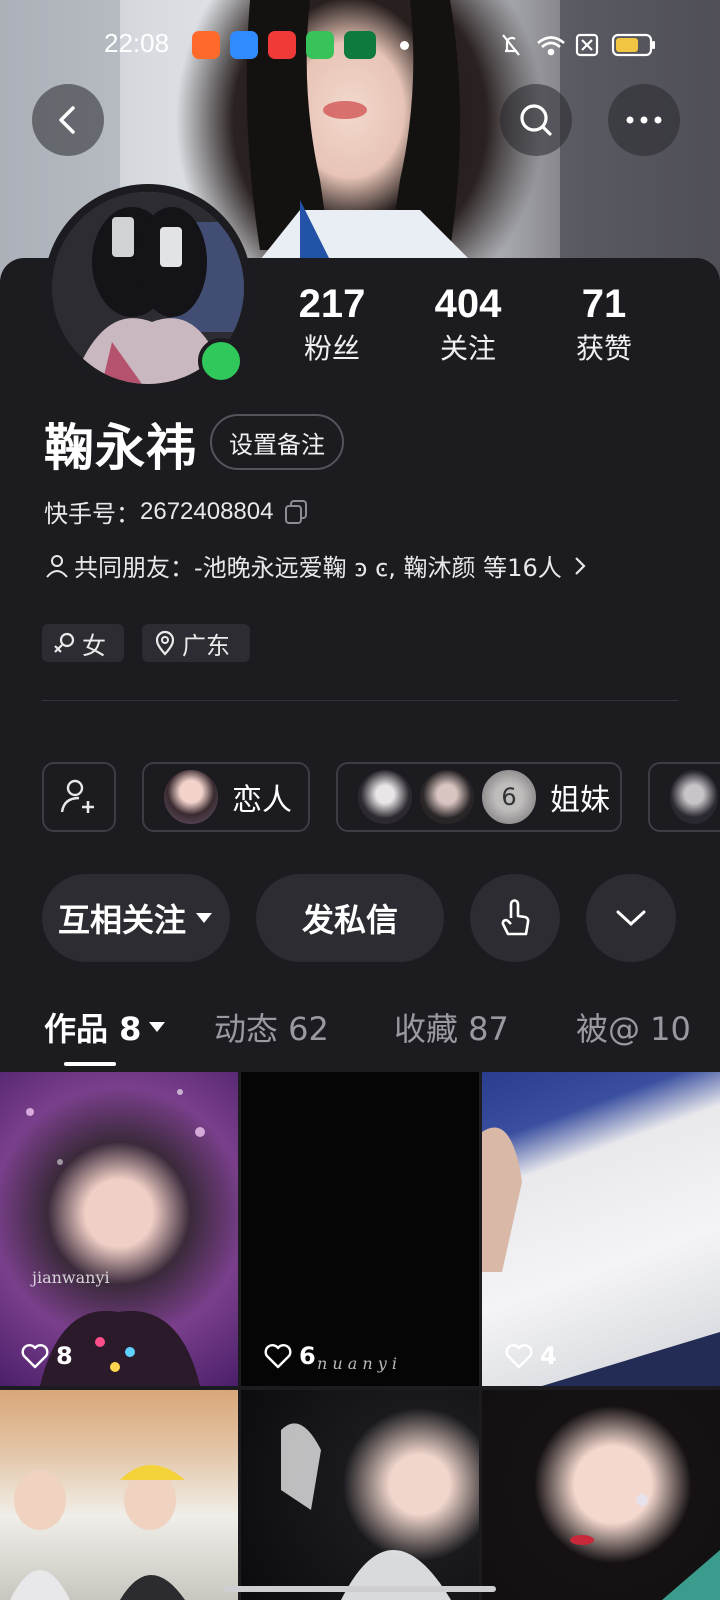  I want to click on relation-more, so click(684, 797).